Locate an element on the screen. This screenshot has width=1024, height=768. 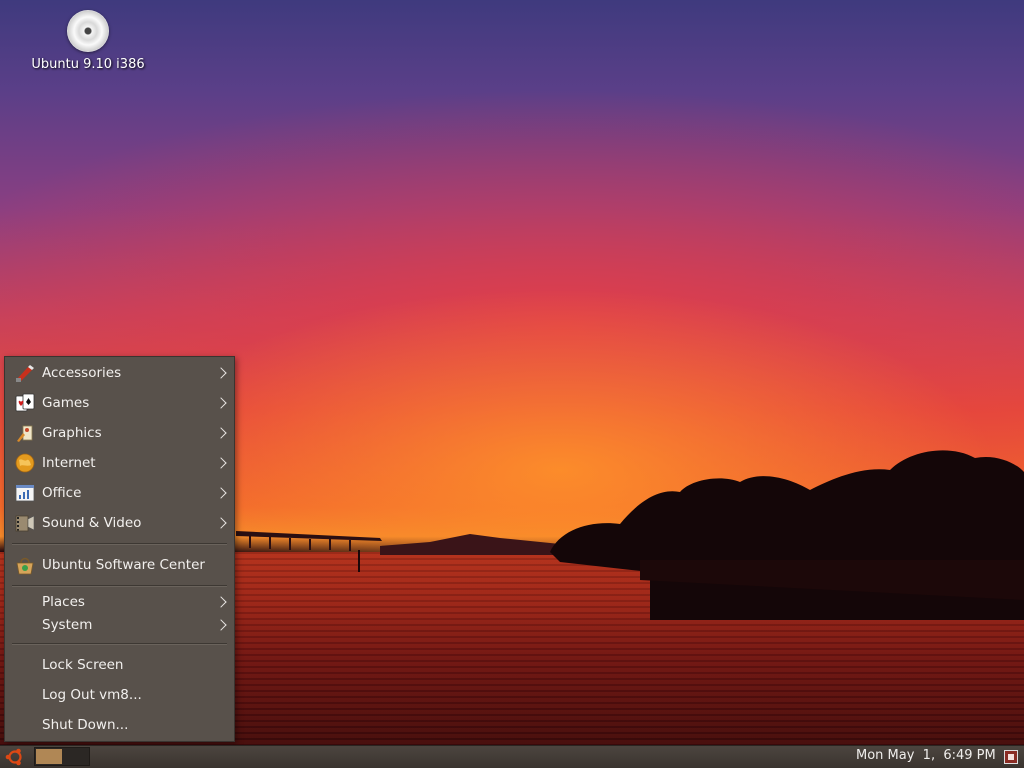
menu-item-accessories: Accessories is located at coordinates (119, 373).